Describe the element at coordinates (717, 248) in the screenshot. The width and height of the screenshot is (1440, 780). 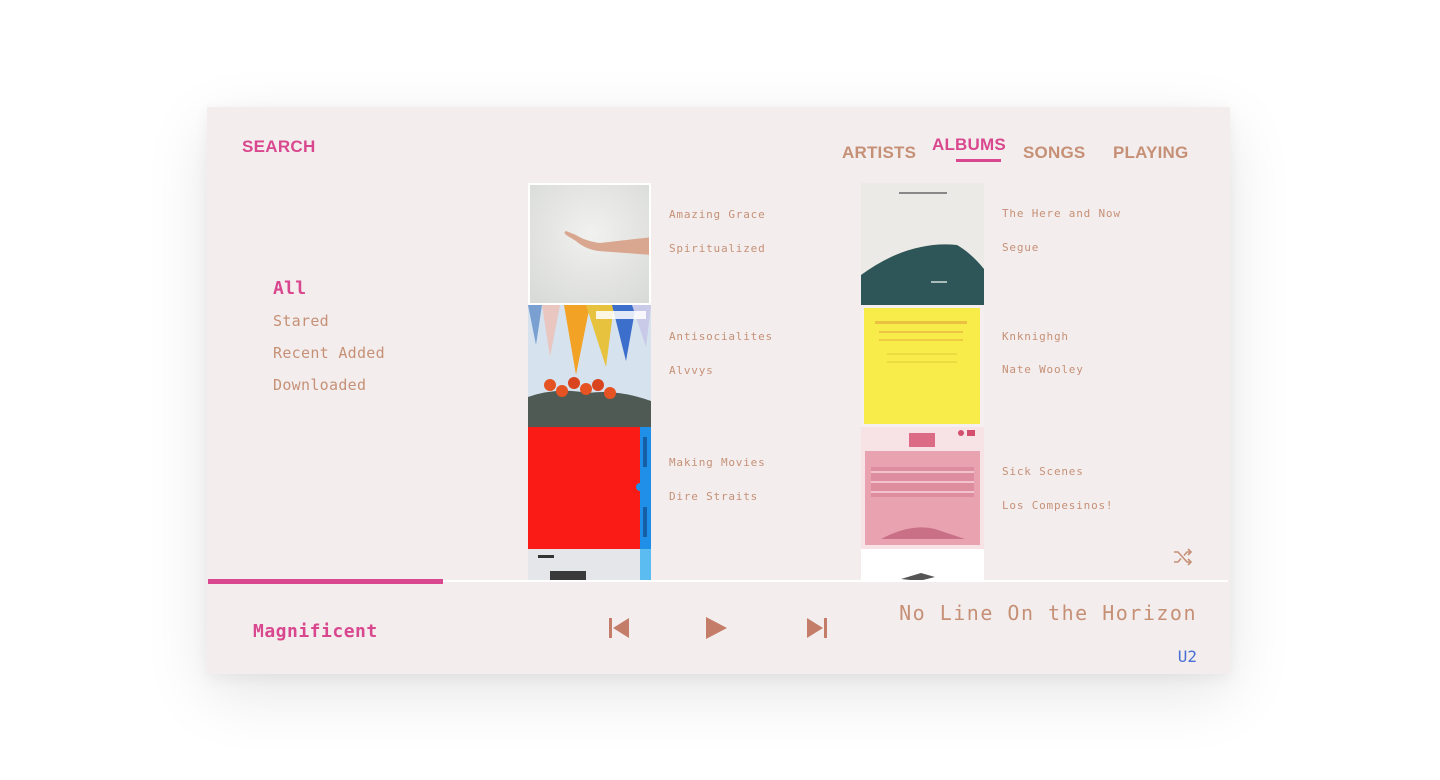
I see `album-artist: Spiritualized` at that location.